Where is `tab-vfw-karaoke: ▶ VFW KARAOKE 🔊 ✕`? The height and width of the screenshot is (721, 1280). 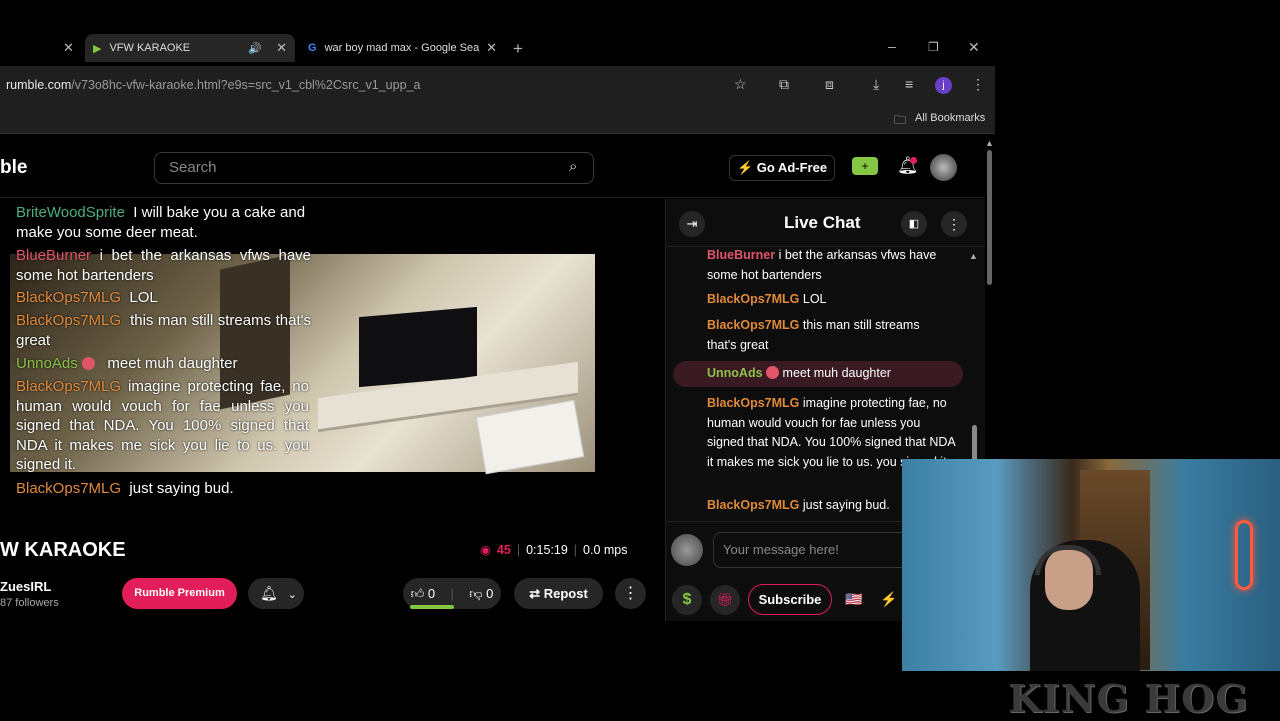 tab-vfw-karaoke: ▶ VFW KARAOKE 🔊 ✕ is located at coordinates (190, 48).